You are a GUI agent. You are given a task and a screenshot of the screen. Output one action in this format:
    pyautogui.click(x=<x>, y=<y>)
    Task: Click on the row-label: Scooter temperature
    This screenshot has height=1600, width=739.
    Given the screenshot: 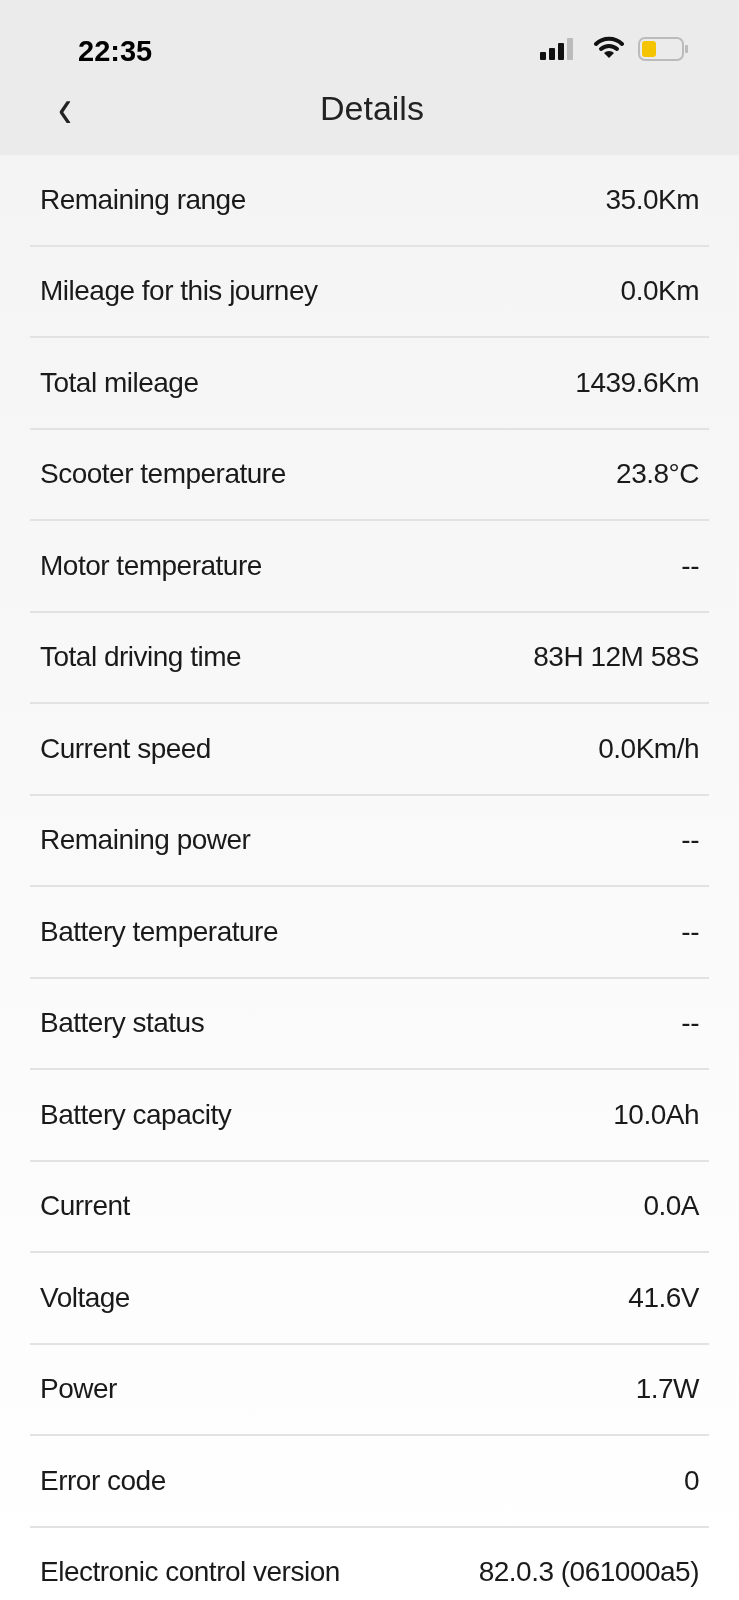 What is the action you would take?
    pyautogui.click(x=163, y=474)
    